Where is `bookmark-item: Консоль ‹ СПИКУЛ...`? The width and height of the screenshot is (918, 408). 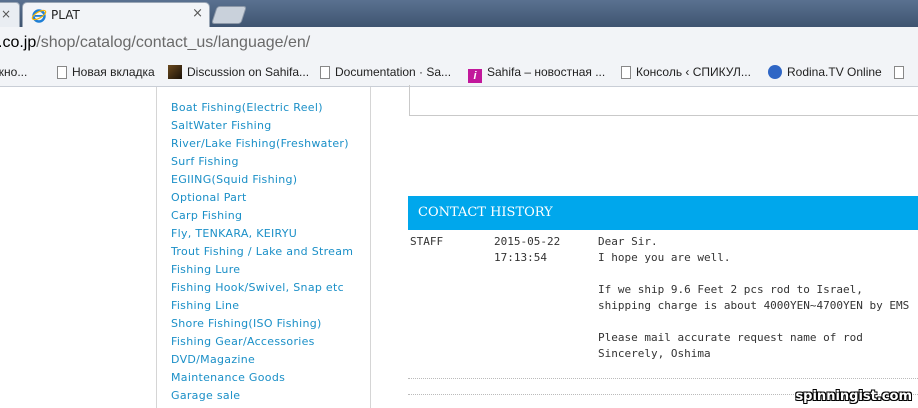 bookmark-item: Консоль ‹ СПИКУЛ... is located at coordinates (686, 72).